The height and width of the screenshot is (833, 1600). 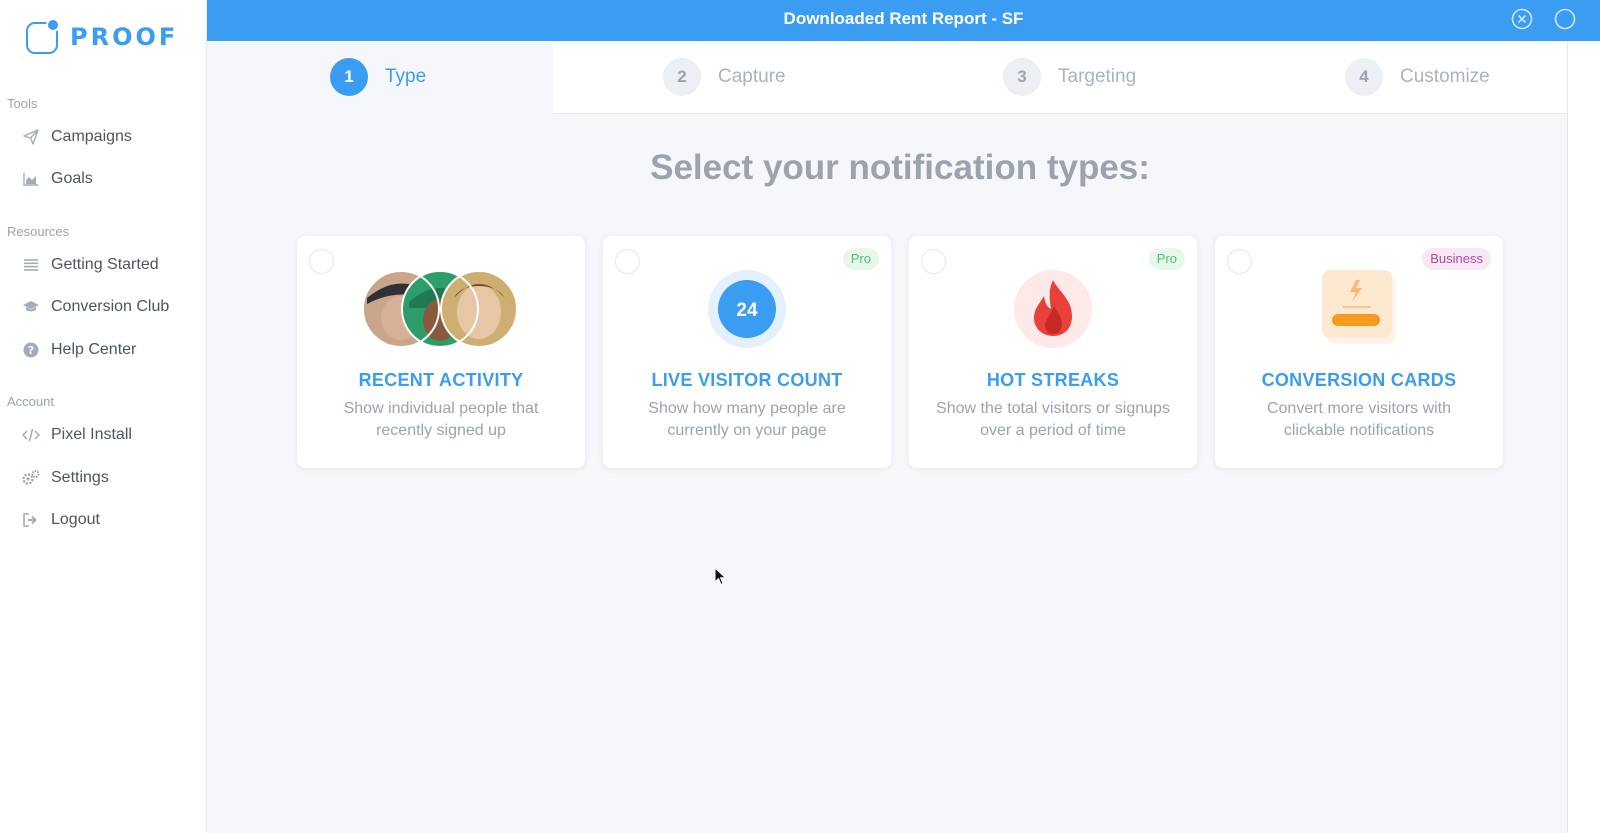 I want to click on sidebar-item-label: Pixel Install, so click(x=91, y=434).